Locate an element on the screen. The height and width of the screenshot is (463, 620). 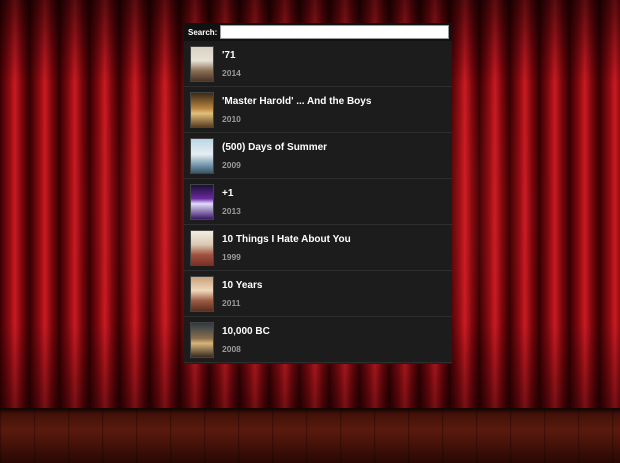
list-item: 10,000 BC 2008 is located at coordinates (318, 340).